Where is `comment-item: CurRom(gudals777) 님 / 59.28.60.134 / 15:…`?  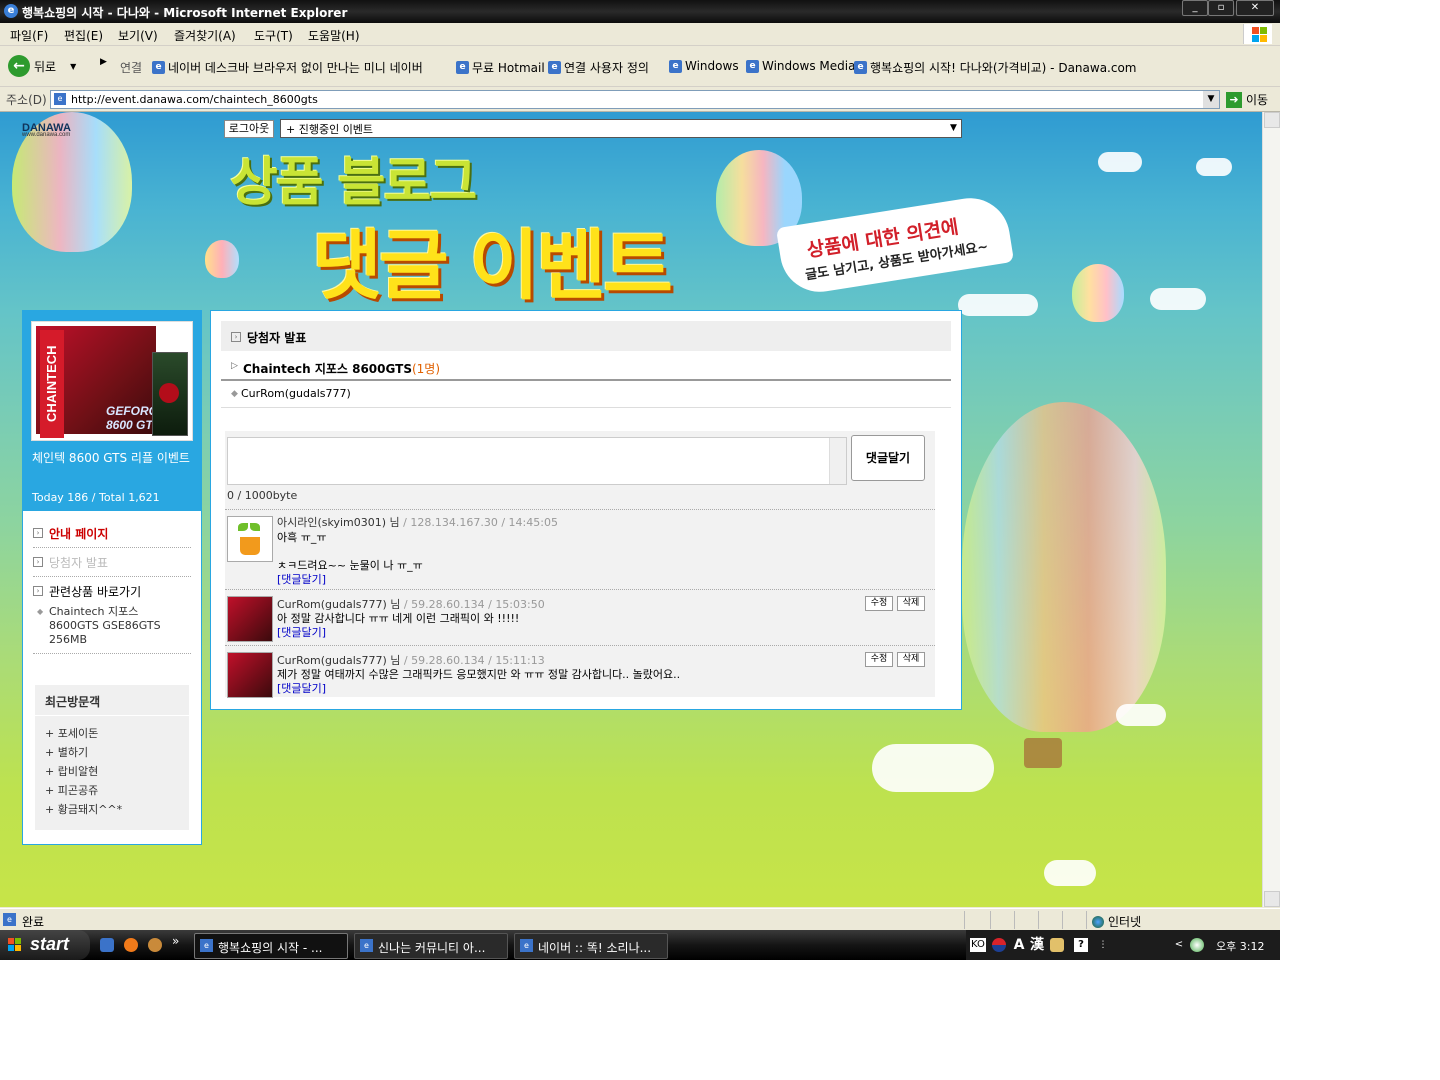
comment-item: CurRom(gudals777) 님 / 59.28.60.134 / 15:… is located at coordinates (580, 671).